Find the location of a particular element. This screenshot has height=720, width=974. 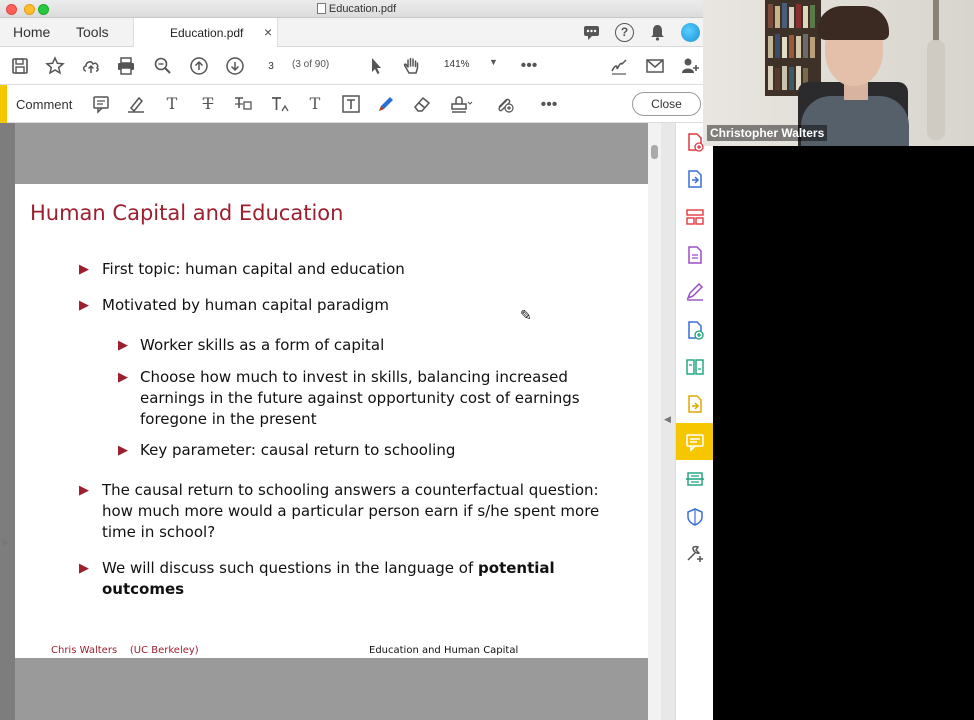

shield-icon is located at coordinates (695, 517).